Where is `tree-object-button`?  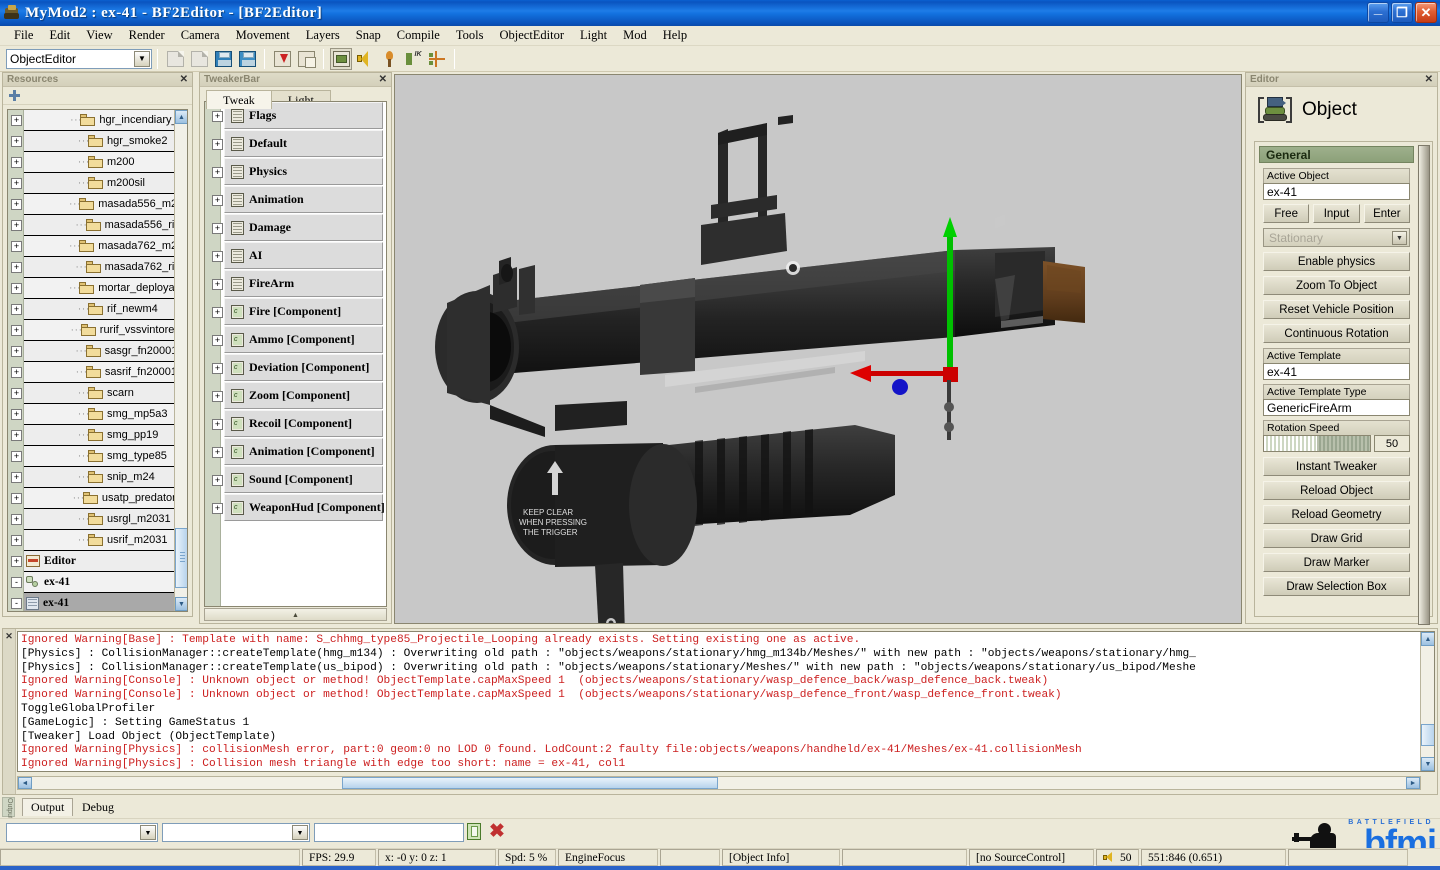 tree-object-button is located at coordinates (389, 59).